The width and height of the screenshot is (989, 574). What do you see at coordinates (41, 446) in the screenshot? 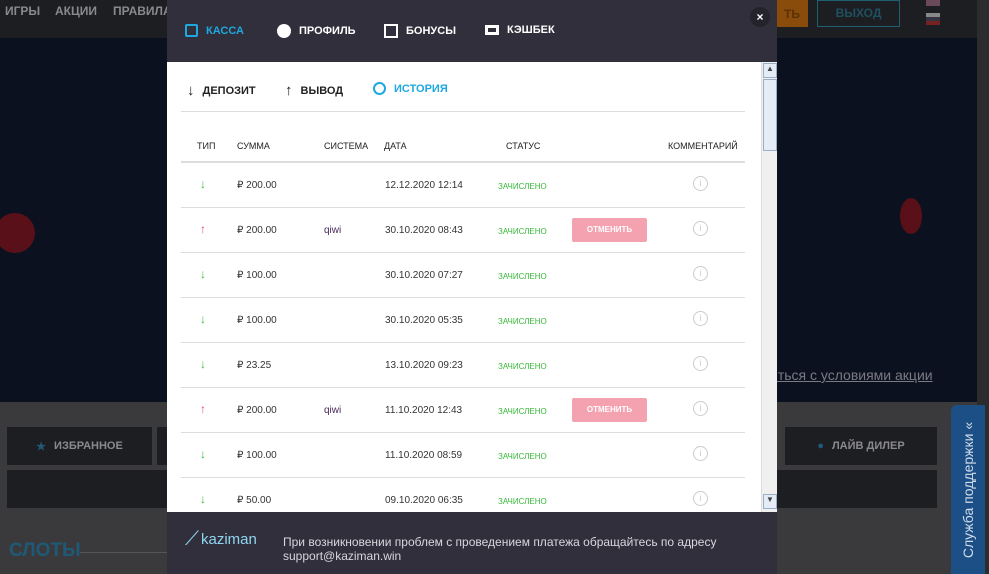
I see `star-icon: ★` at bounding box center [41, 446].